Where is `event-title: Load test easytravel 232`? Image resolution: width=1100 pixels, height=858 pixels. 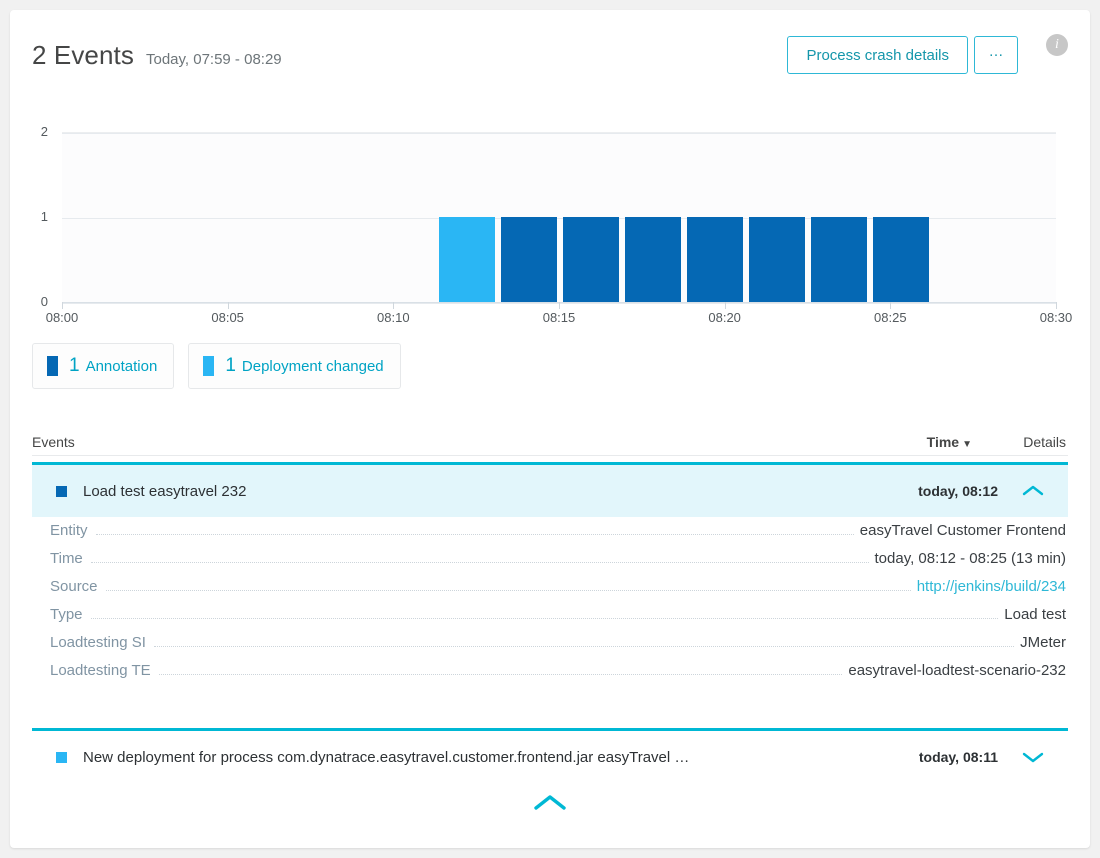
event-title: Load test easytravel 232 is located at coordinates (165, 491).